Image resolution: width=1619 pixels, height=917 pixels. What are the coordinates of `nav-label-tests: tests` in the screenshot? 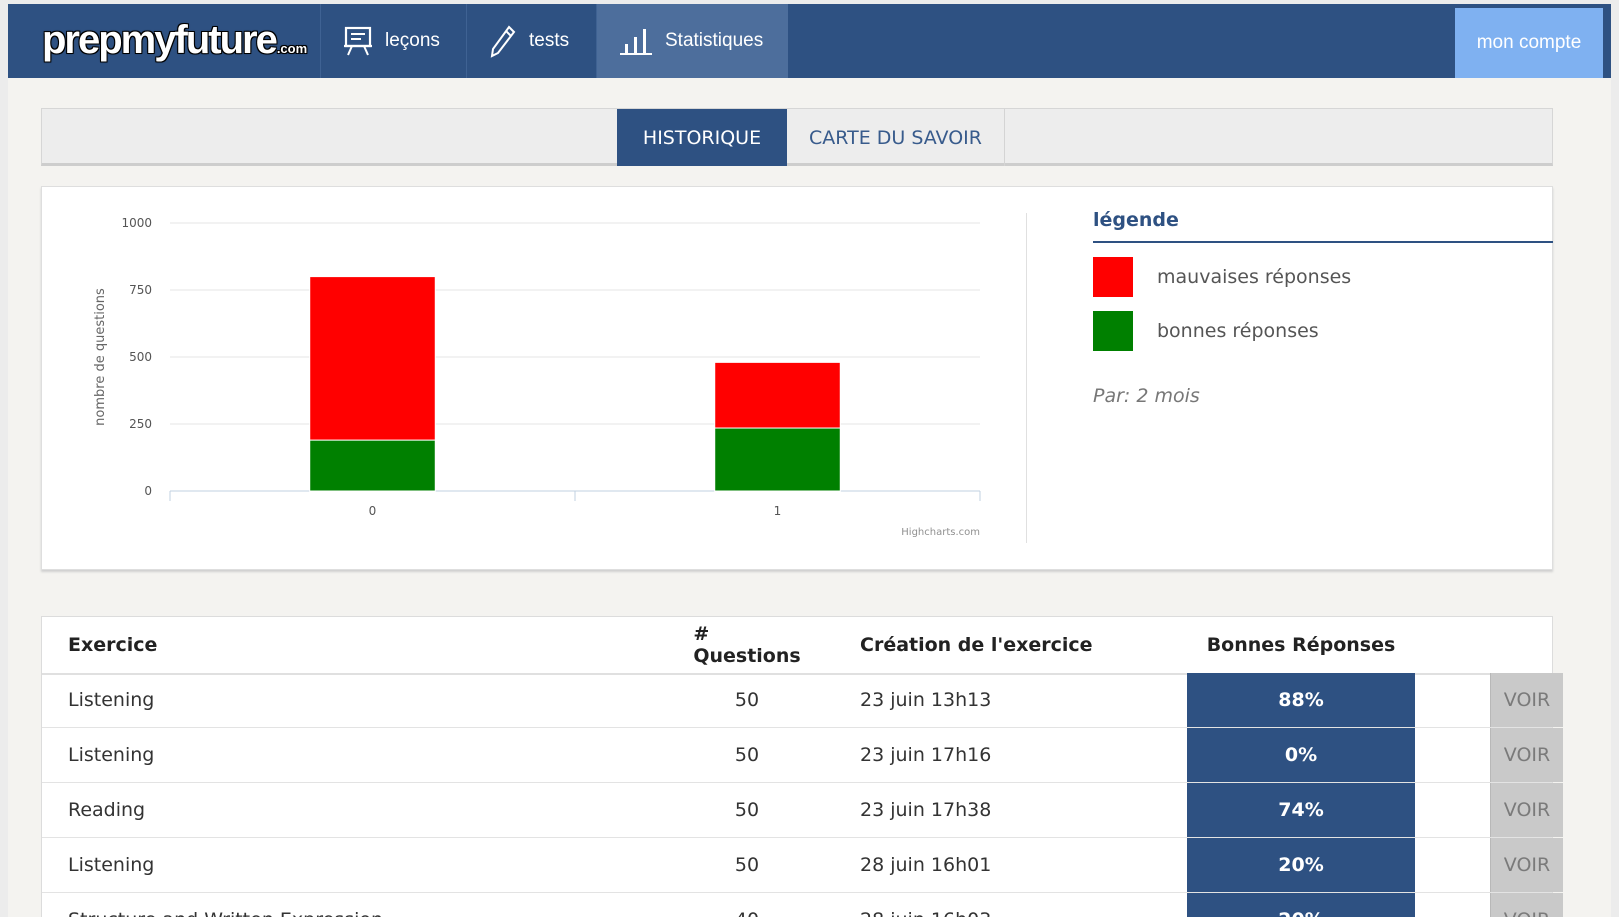 It's located at (549, 40).